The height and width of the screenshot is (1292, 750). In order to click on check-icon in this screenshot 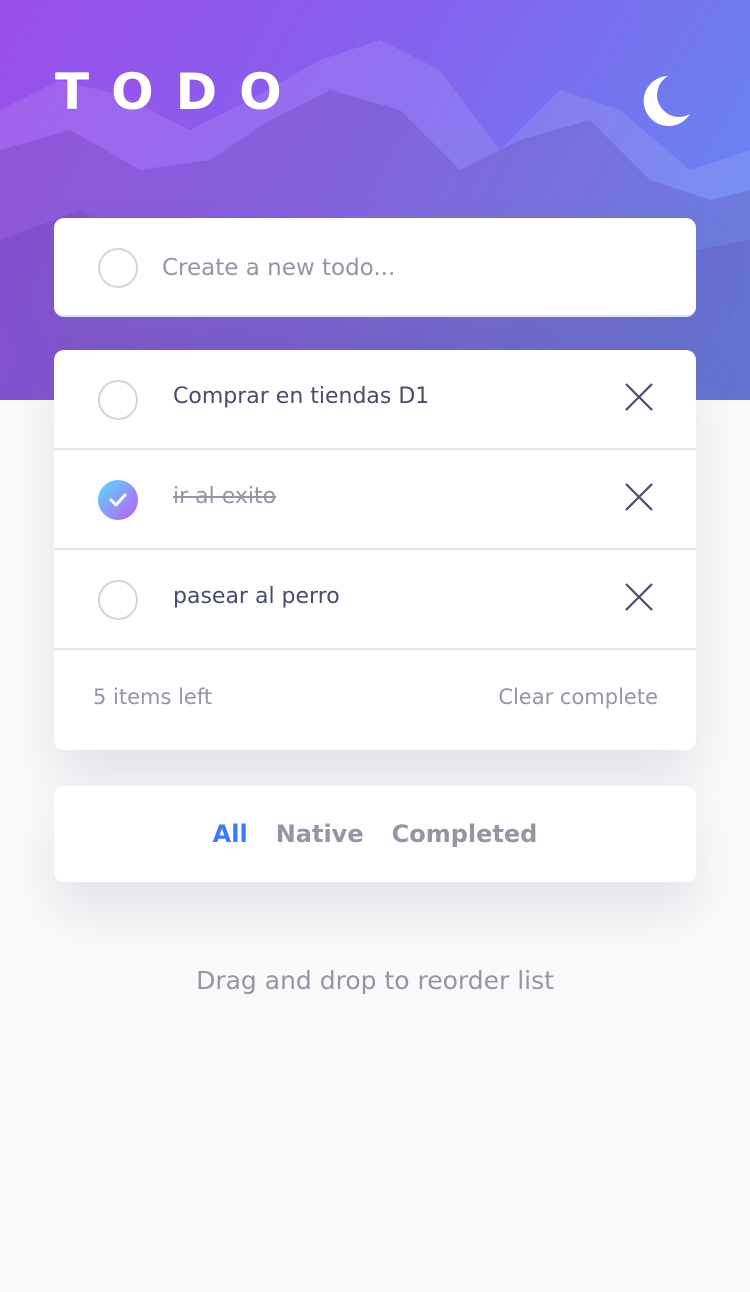, I will do `click(118, 500)`.